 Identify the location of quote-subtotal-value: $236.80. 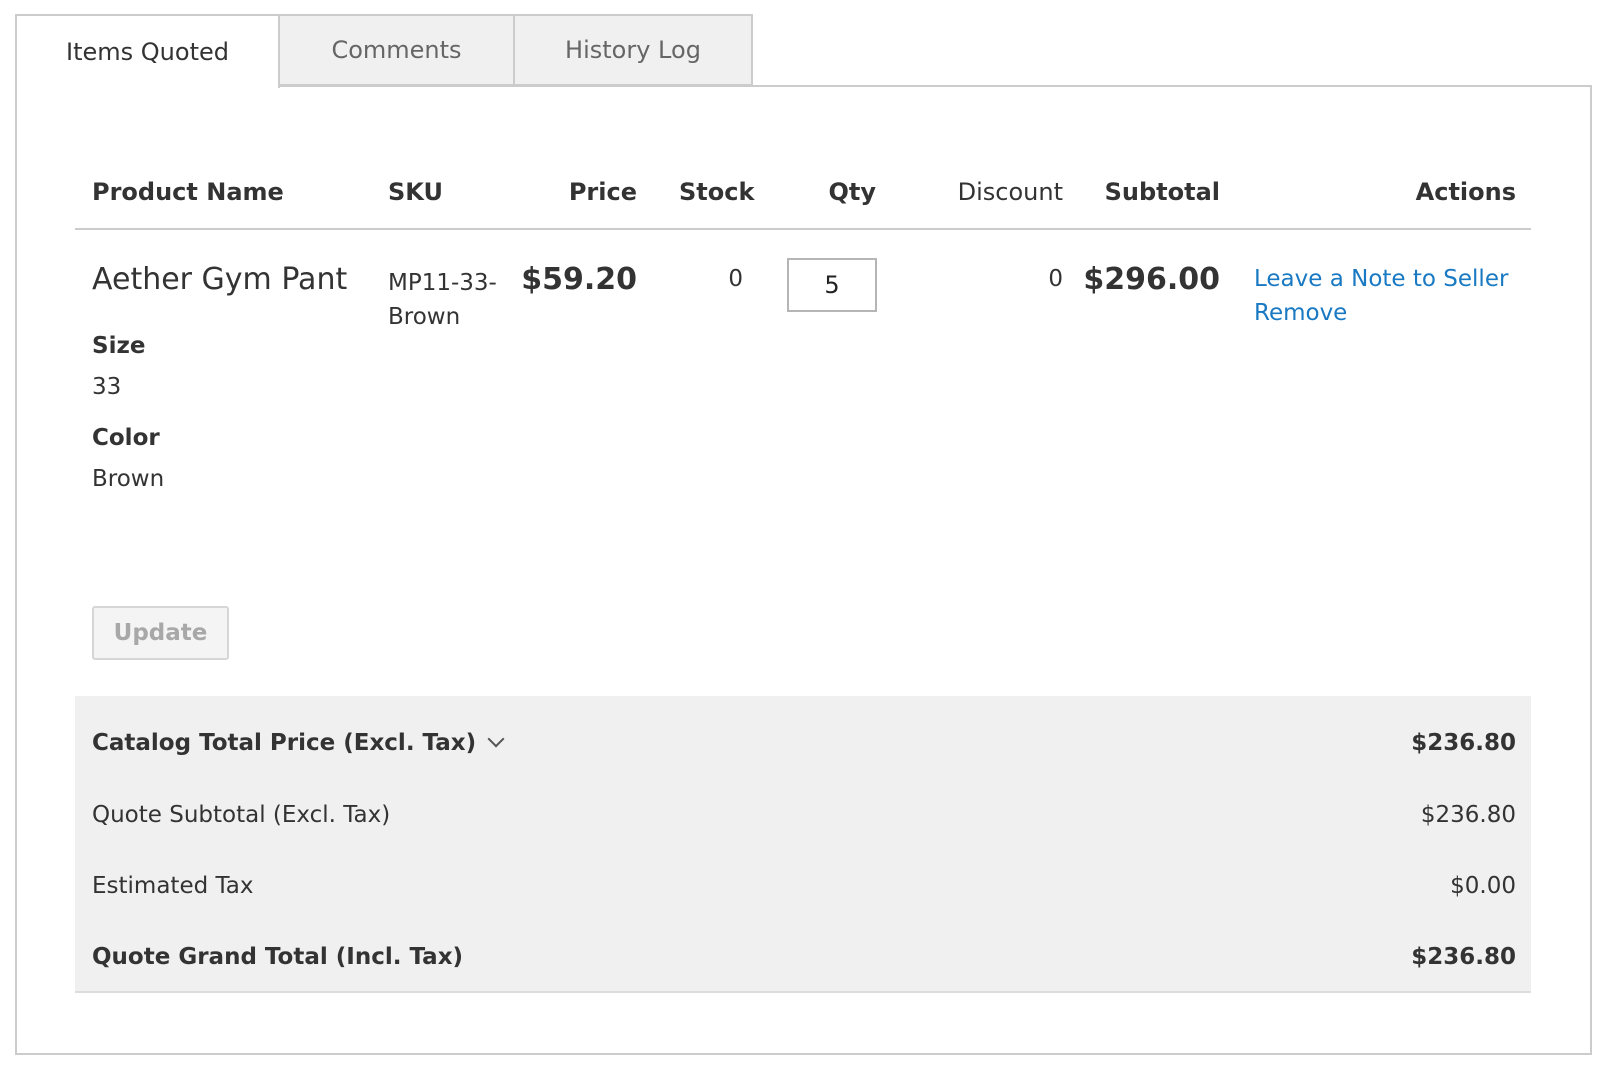
(1468, 815).